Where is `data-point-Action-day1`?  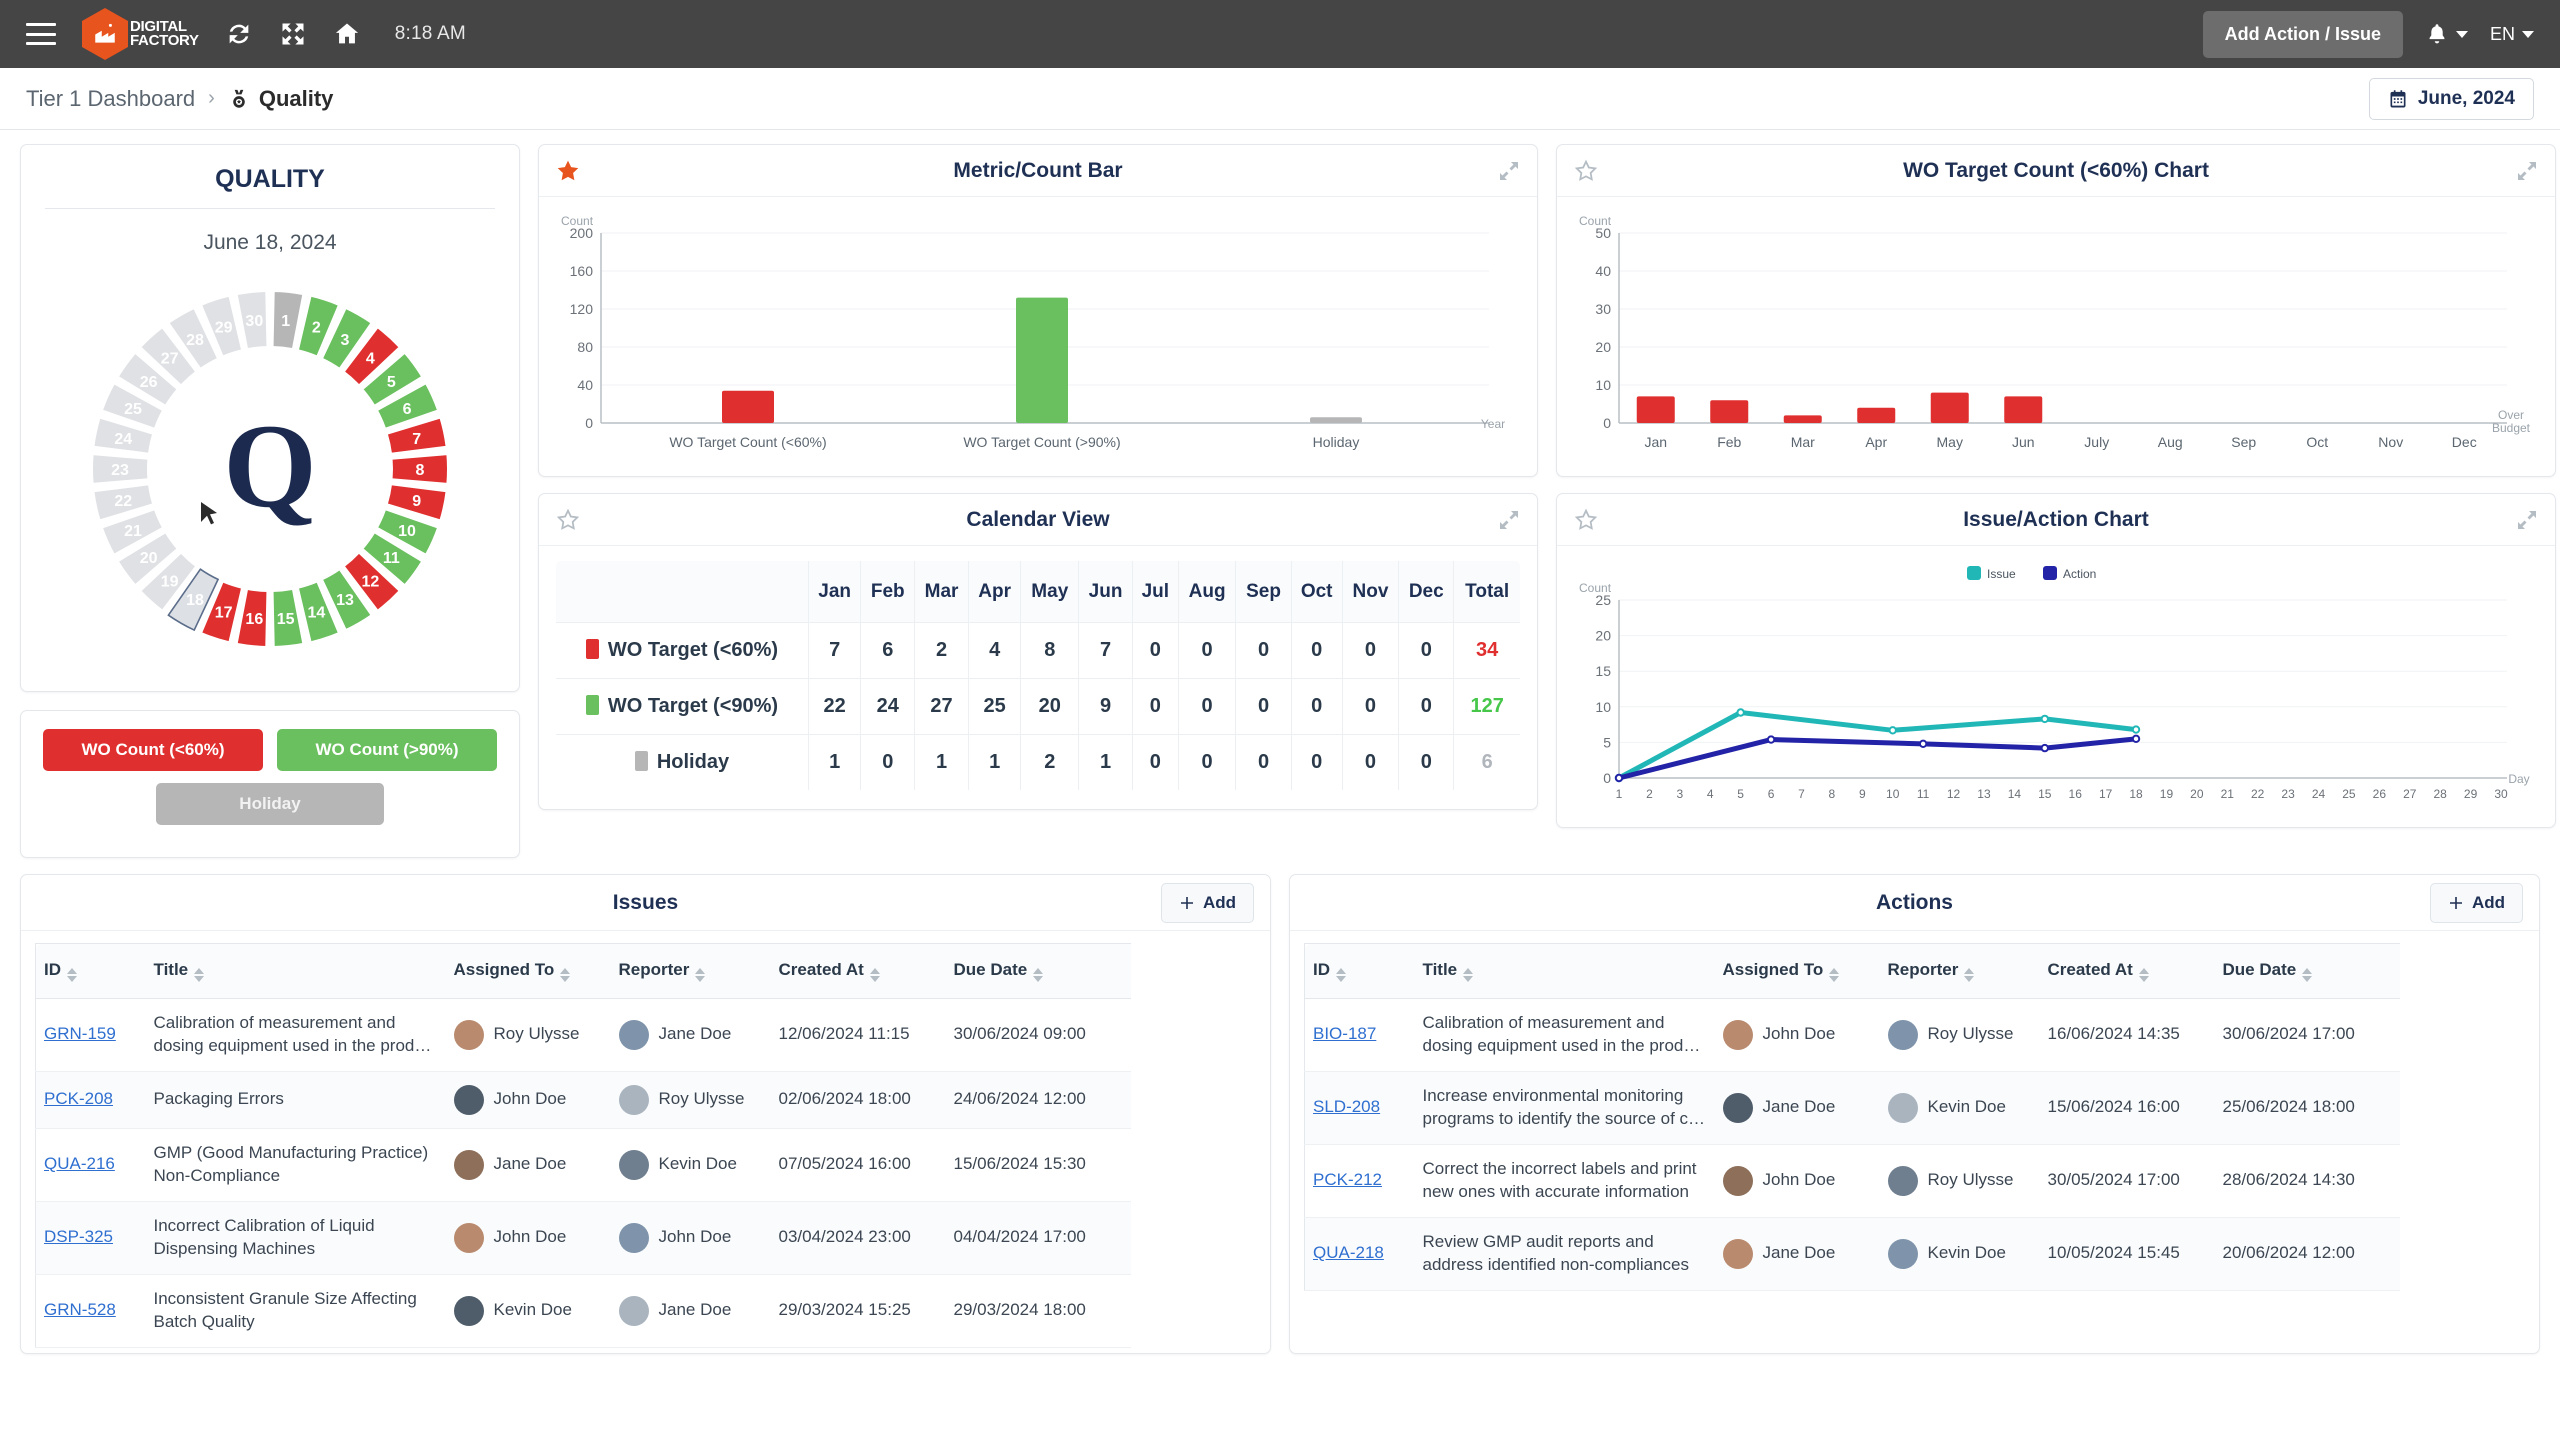 data-point-Action-day1 is located at coordinates (1619, 778).